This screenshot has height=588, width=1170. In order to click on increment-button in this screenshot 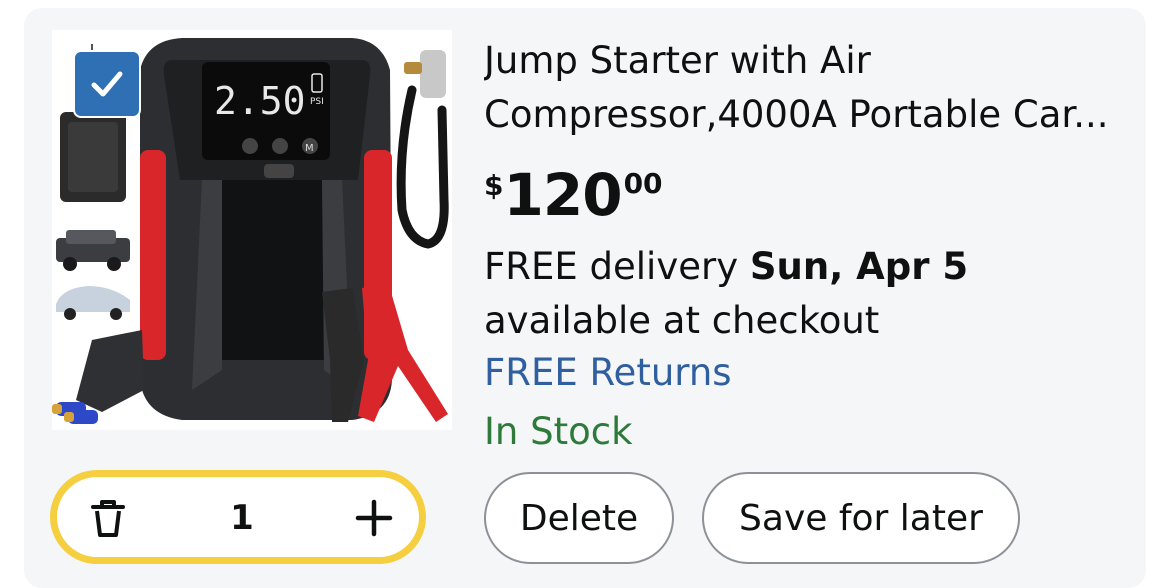, I will do `click(374, 518)`.